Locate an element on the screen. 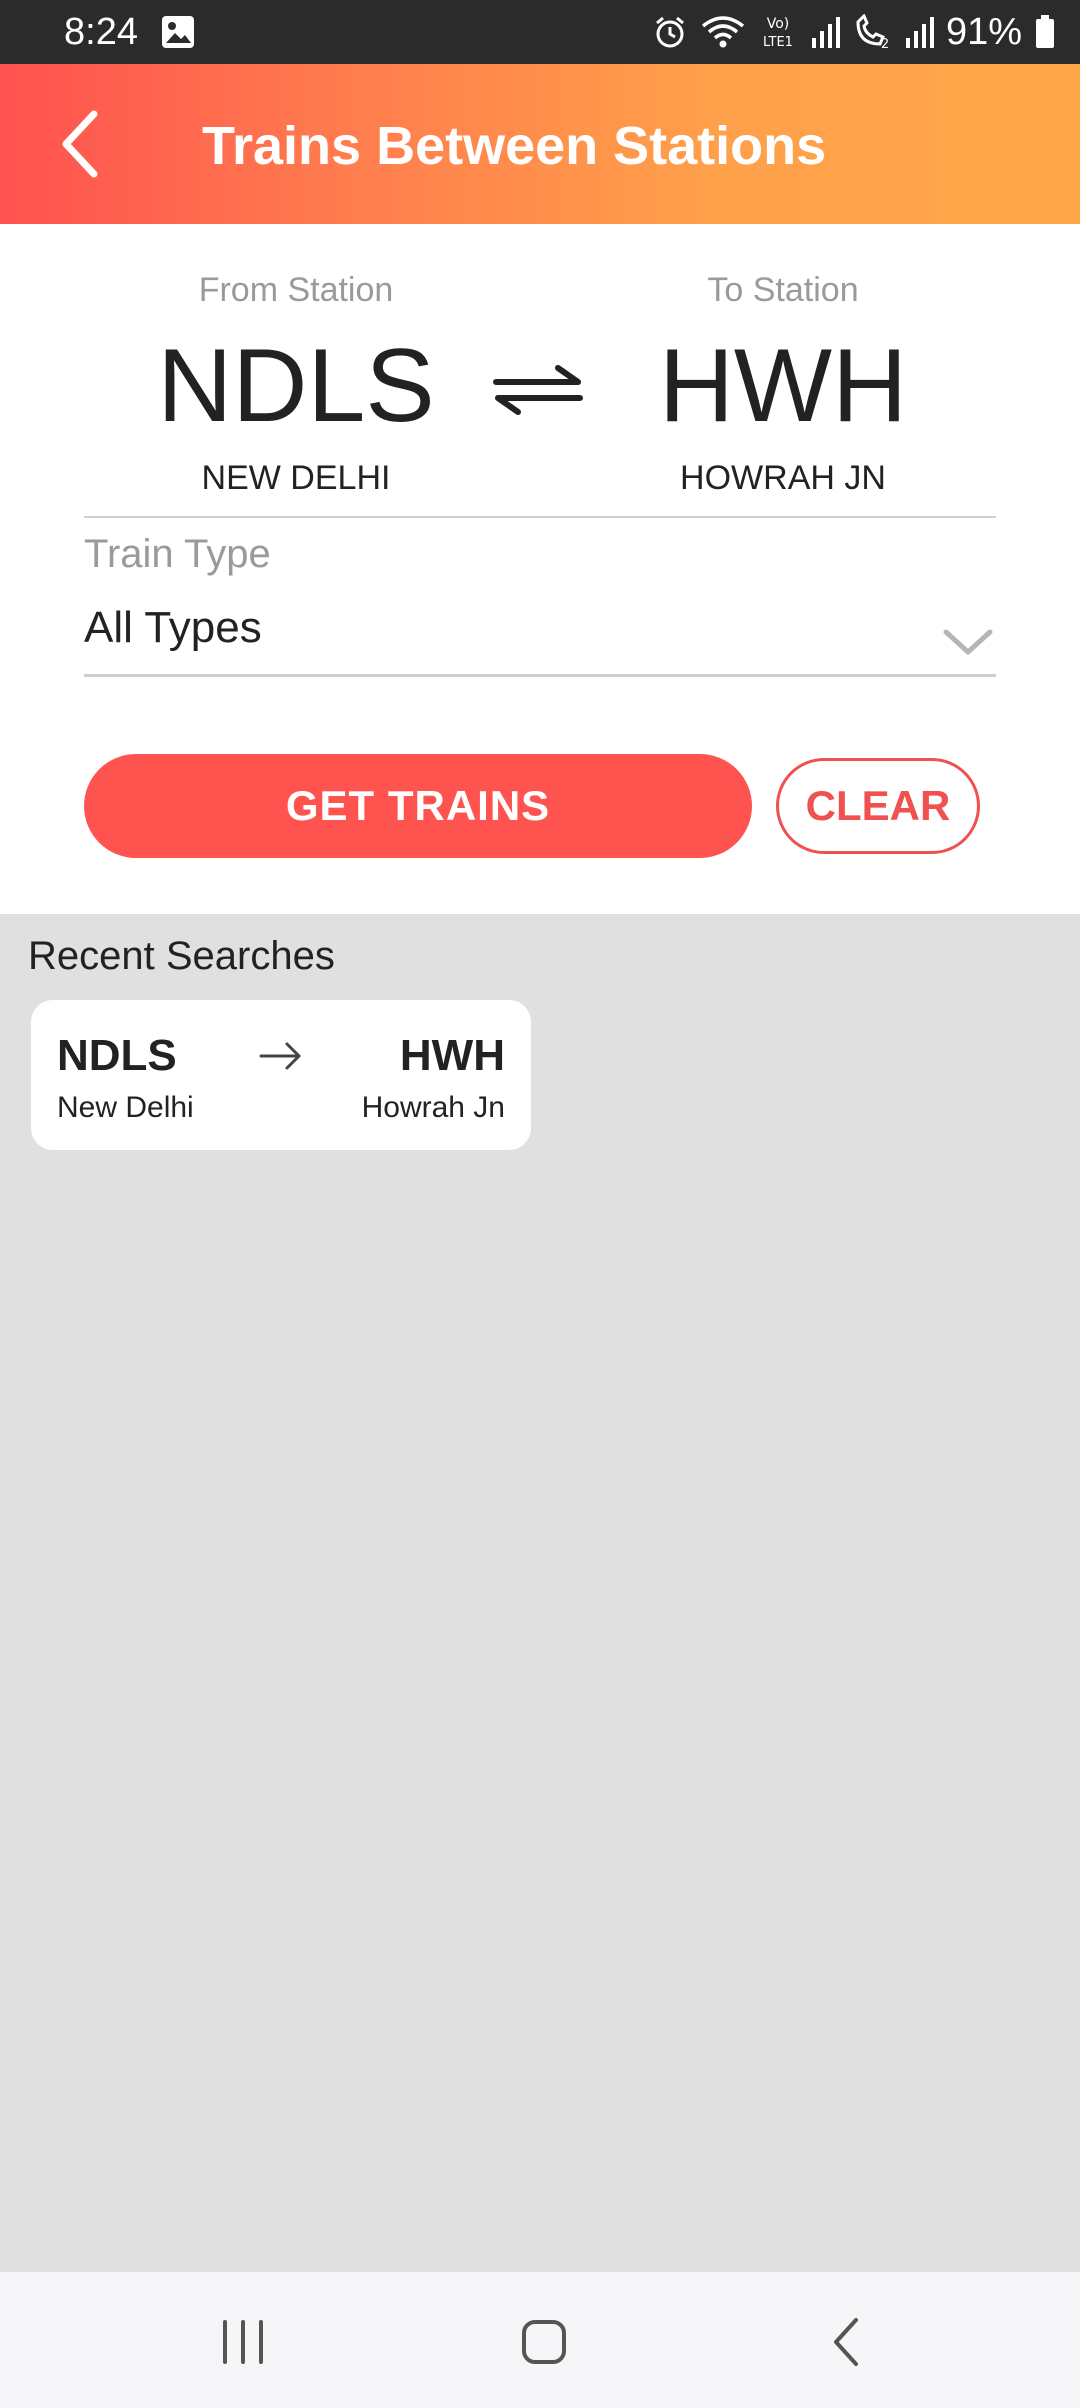 This screenshot has width=1080, height=2408. volte-icon: Vo) LTE1 is located at coordinates (778, 33).